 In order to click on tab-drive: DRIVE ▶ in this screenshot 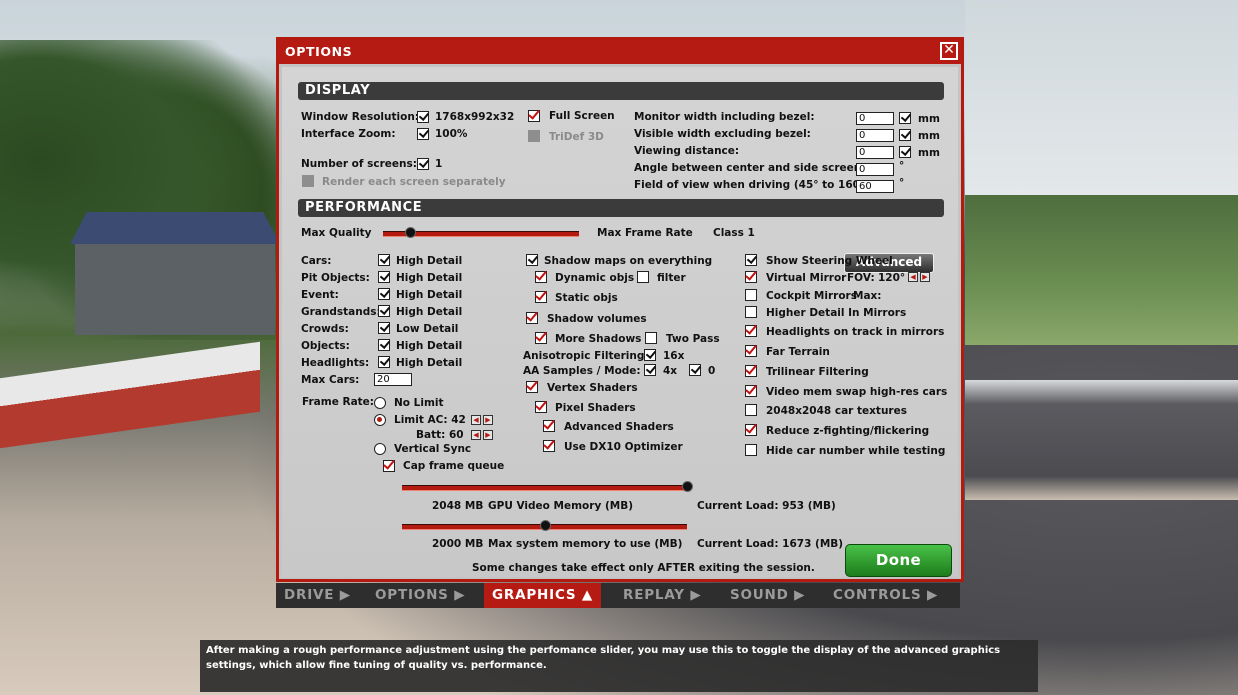, I will do `click(317, 595)`.